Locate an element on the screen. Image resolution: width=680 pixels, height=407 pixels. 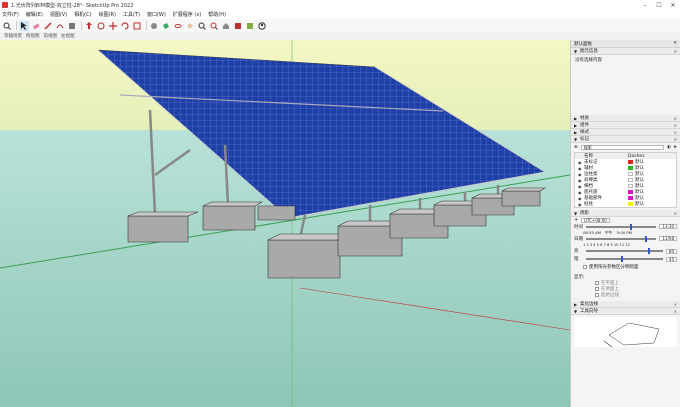
dark-input: 45 is located at coordinates (671, 259).